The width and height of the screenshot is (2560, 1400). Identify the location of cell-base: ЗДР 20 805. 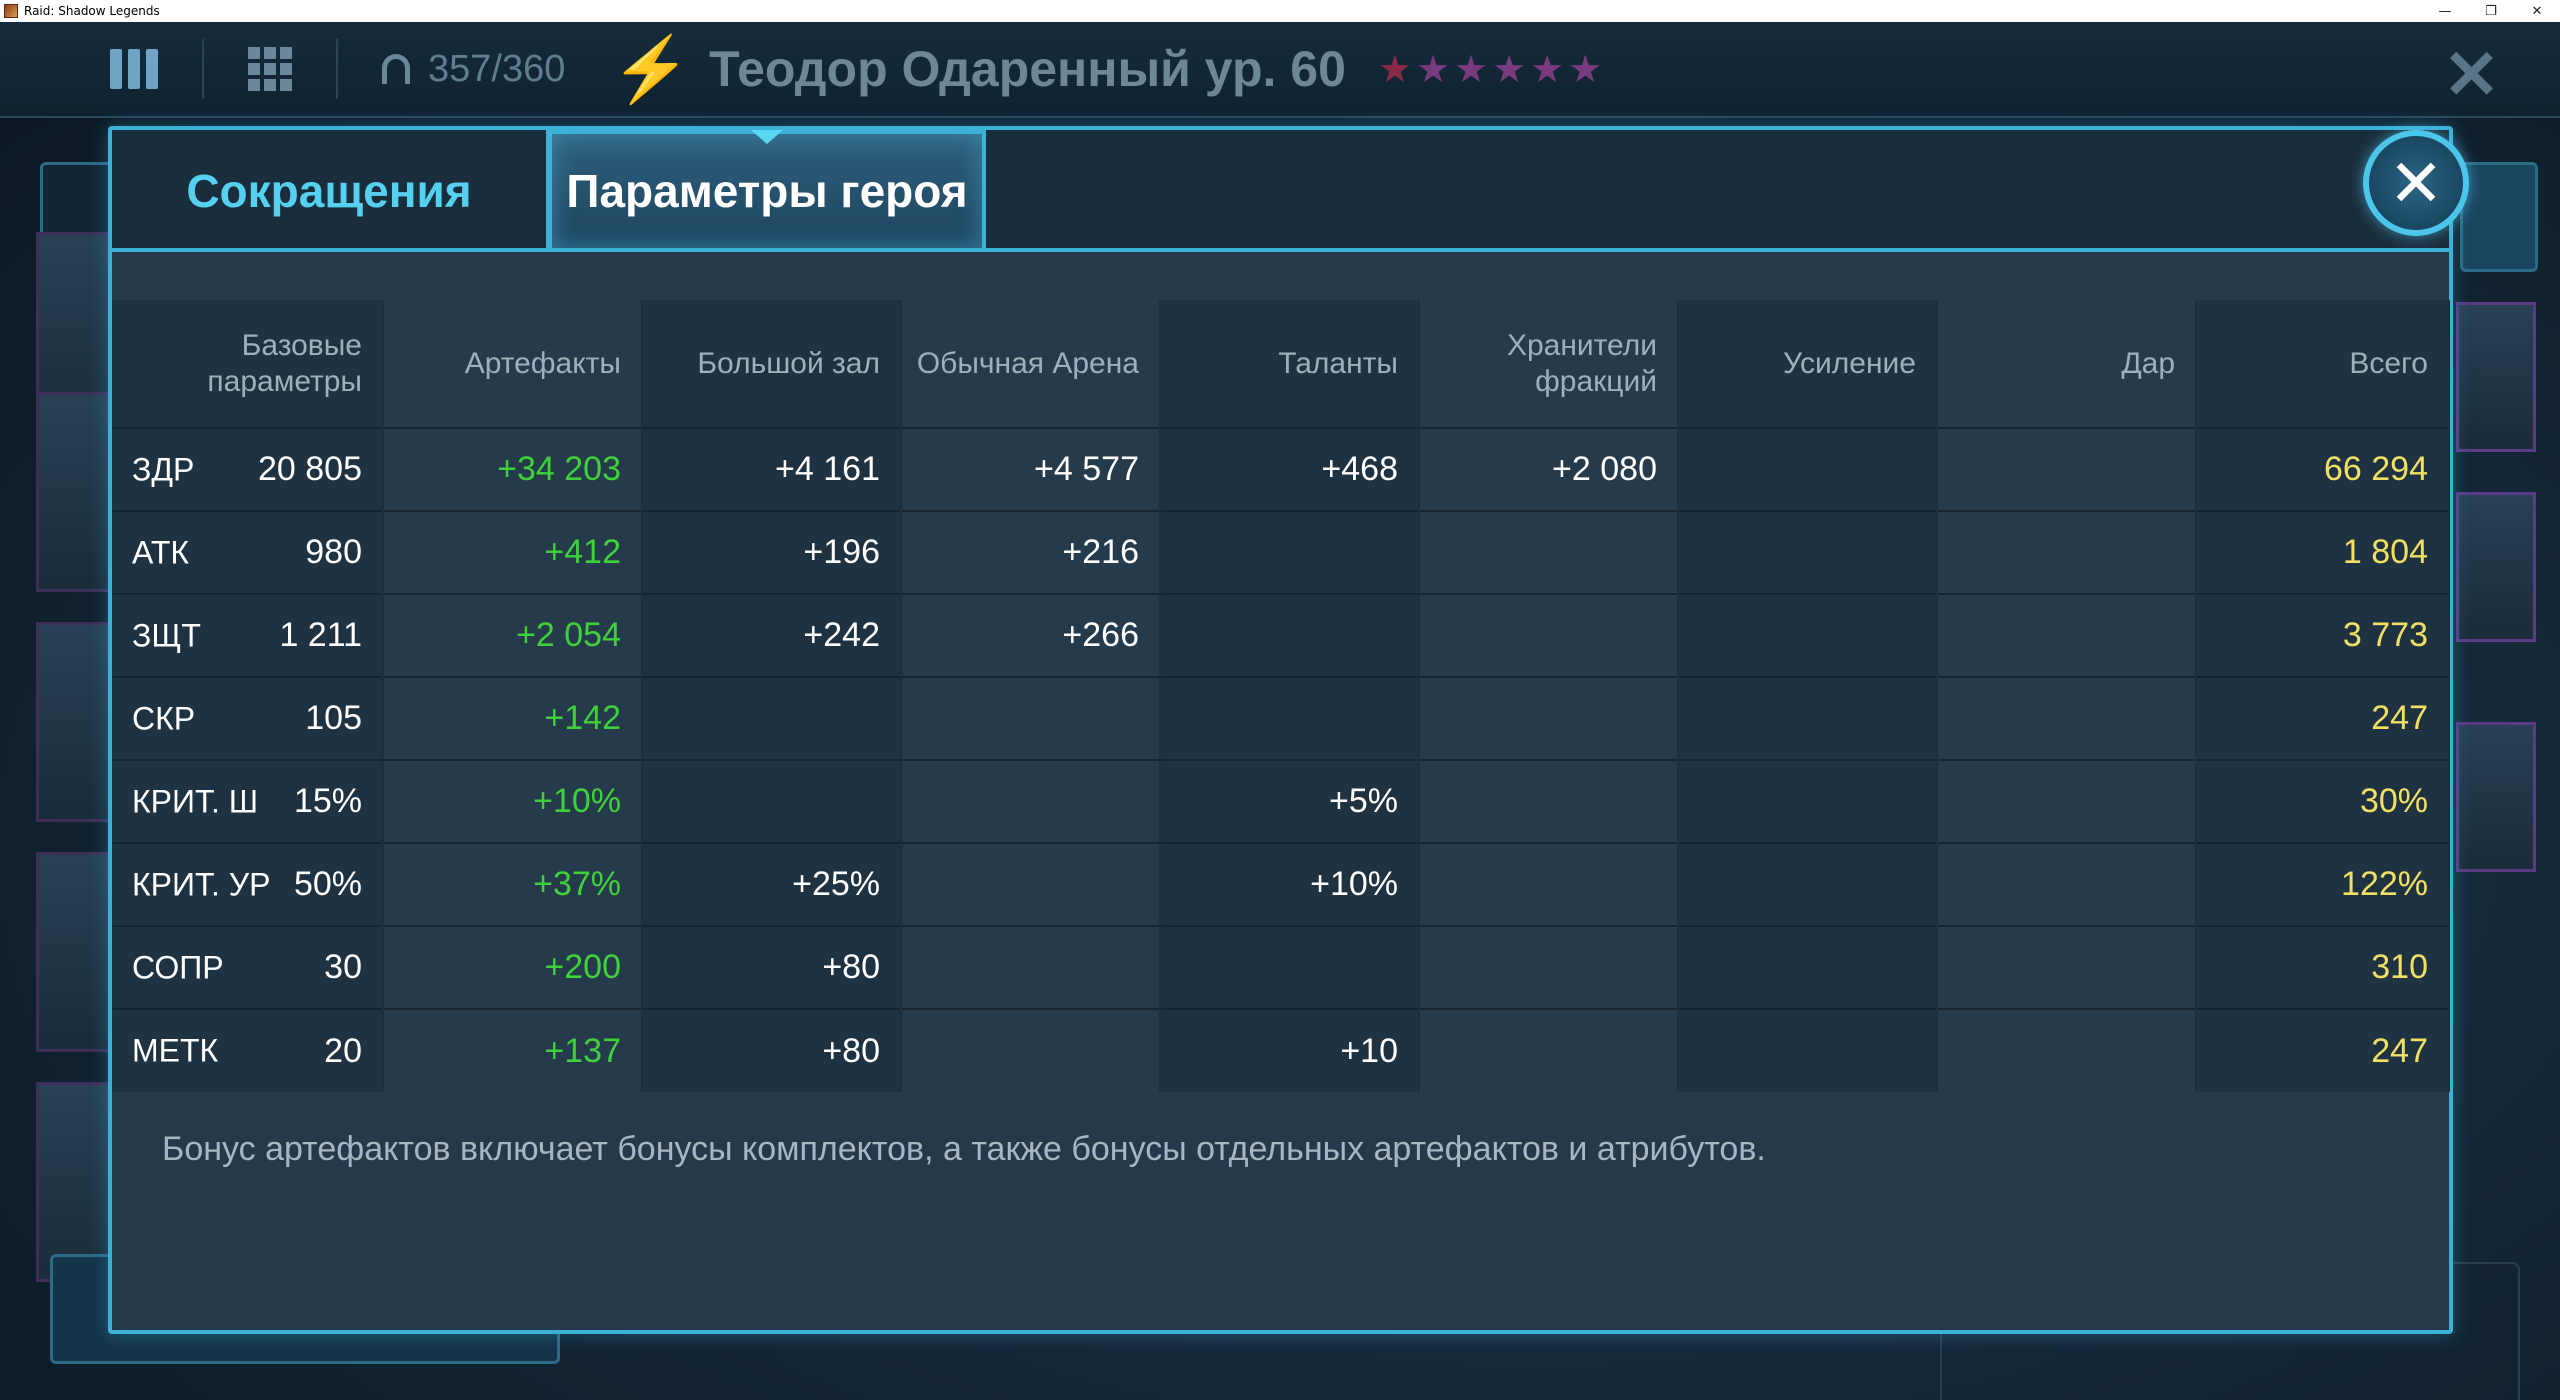
(248, 469).